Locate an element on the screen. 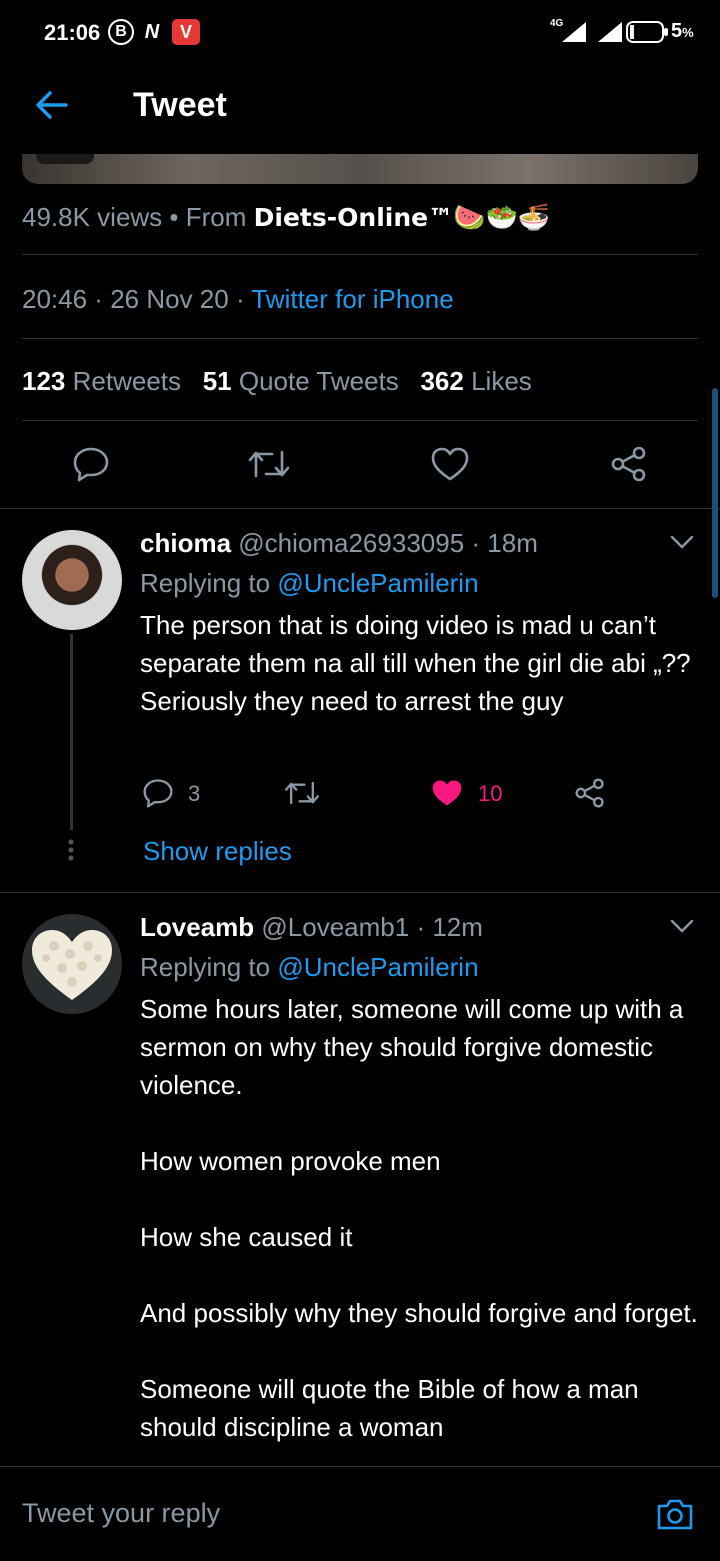  status-time: 21:06 is located at coordinates (72, 32).